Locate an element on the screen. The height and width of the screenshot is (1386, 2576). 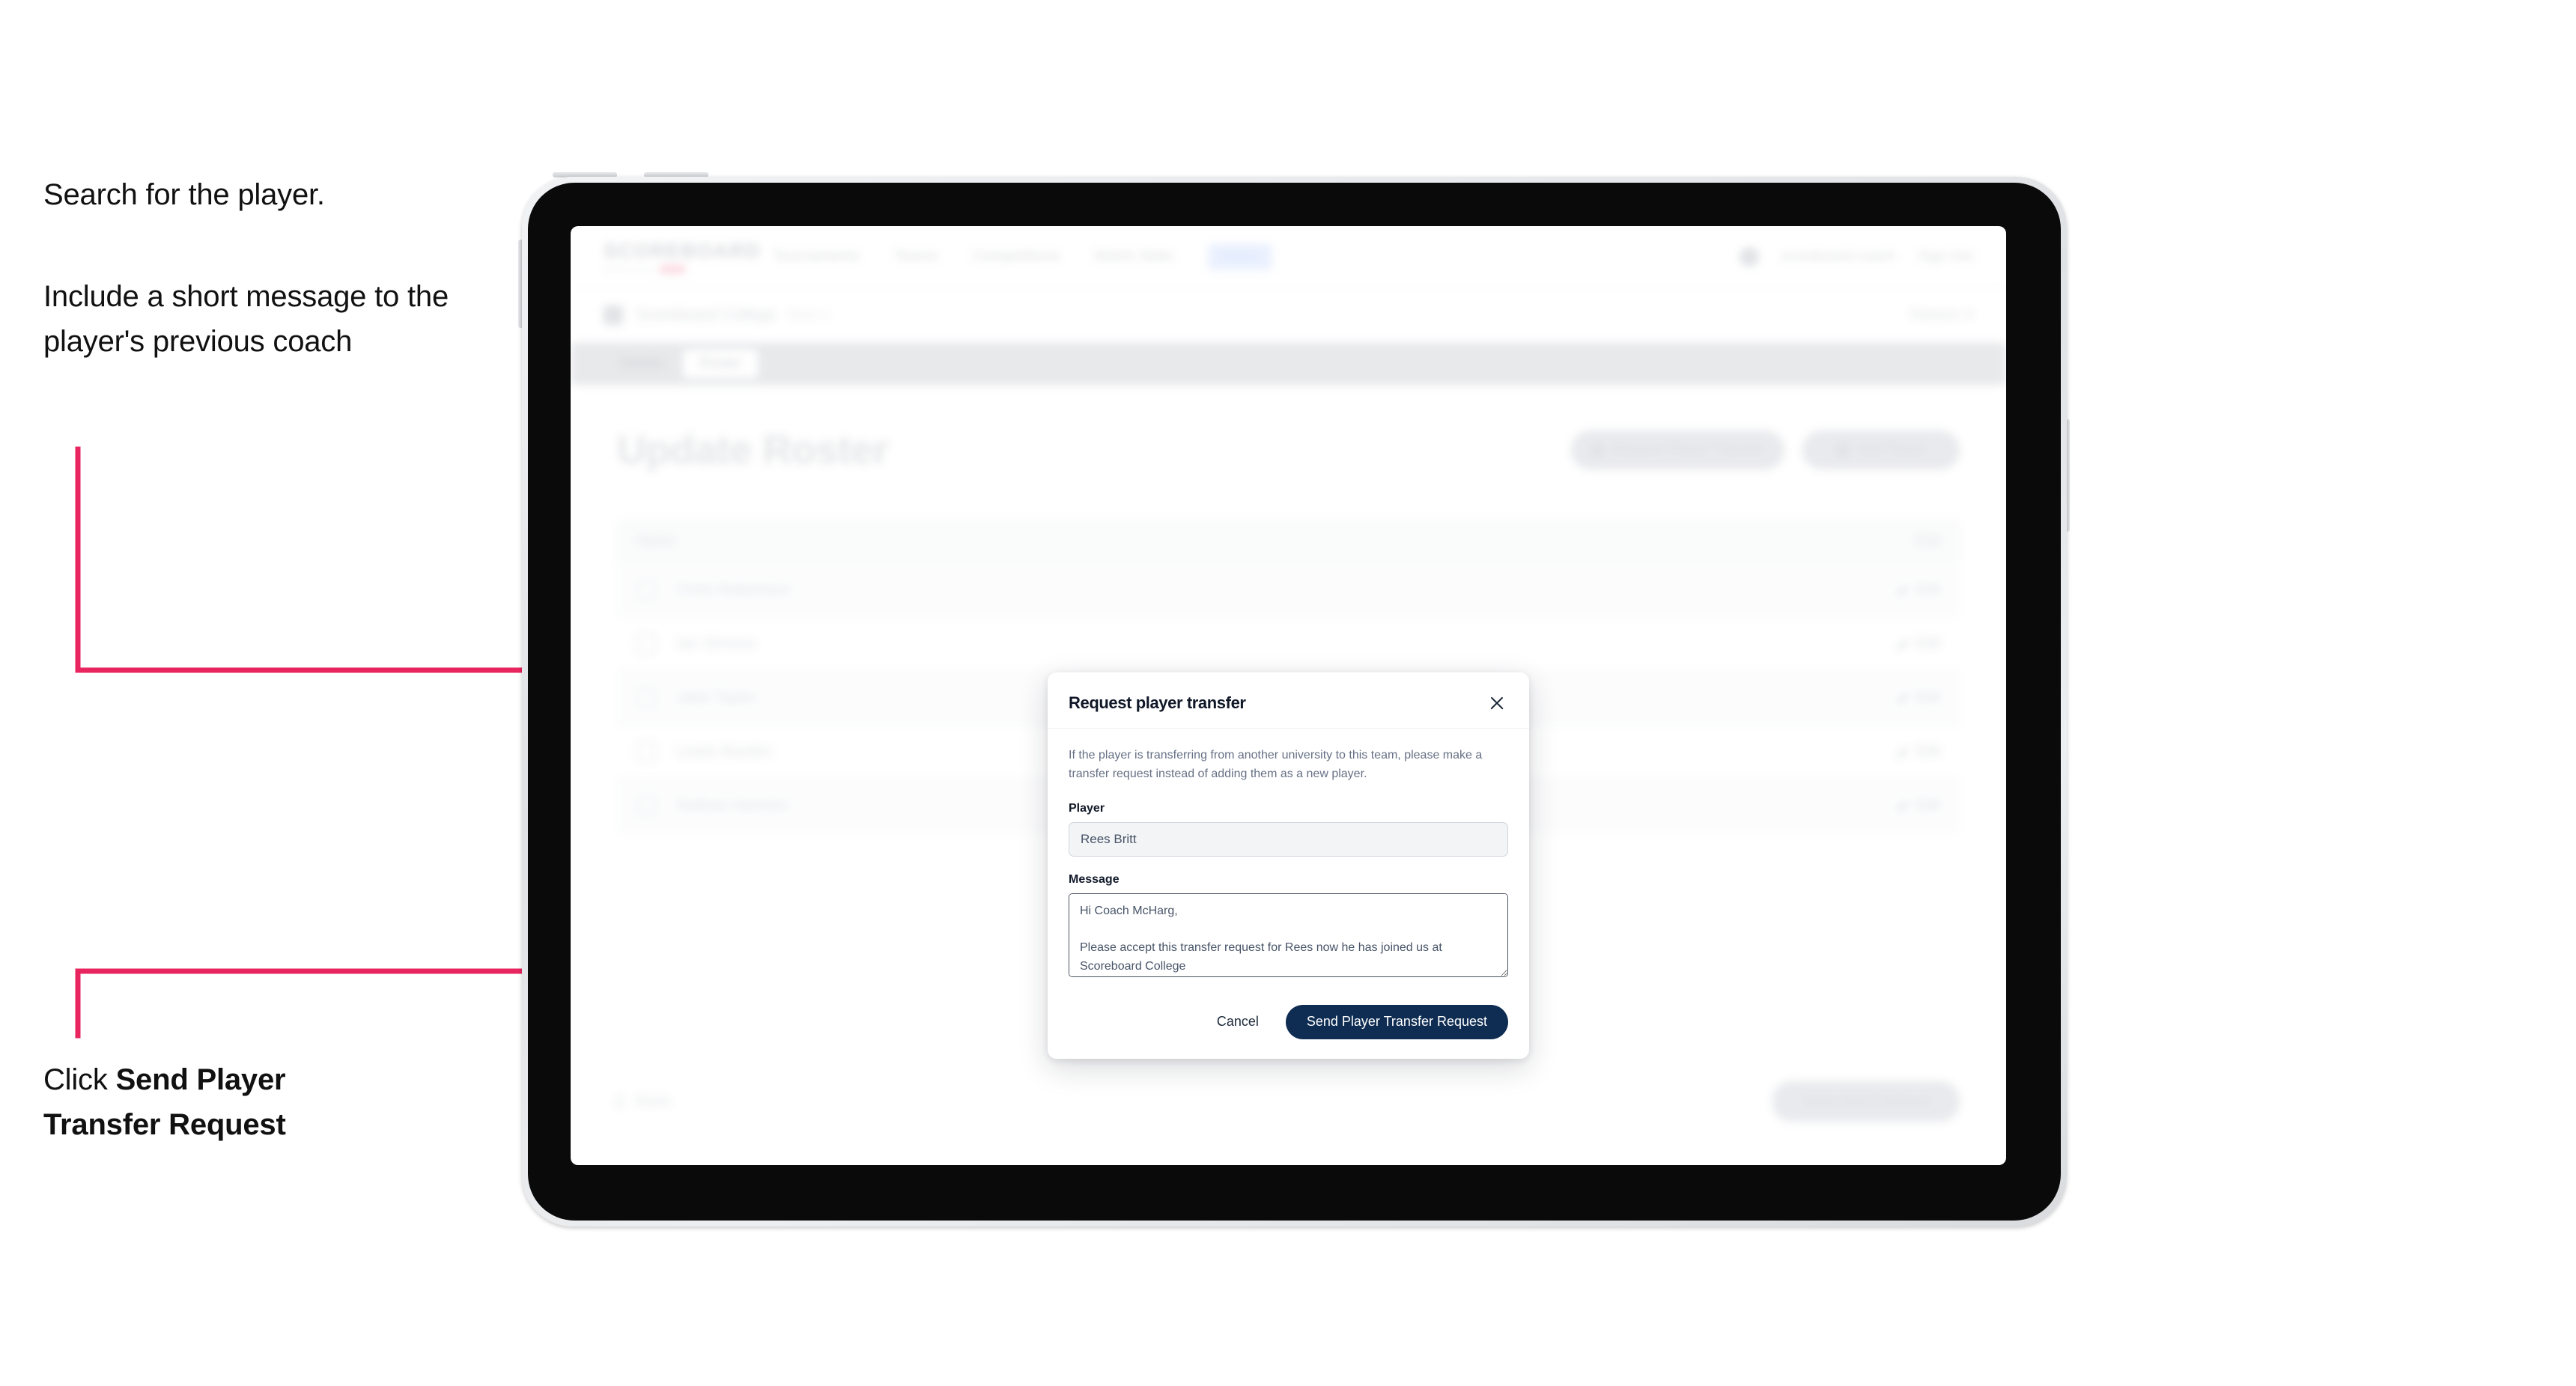
field-player: Player is located at coordinates (1288, 829).